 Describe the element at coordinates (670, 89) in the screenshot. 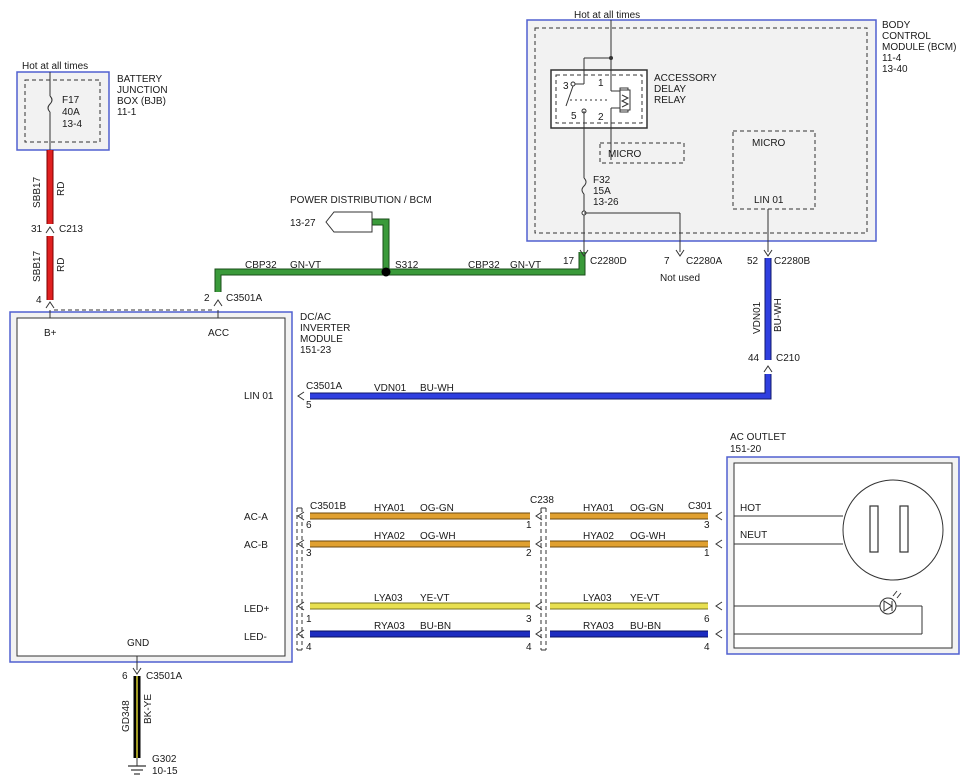

I see `relay-title-2: DELAY` at that location.